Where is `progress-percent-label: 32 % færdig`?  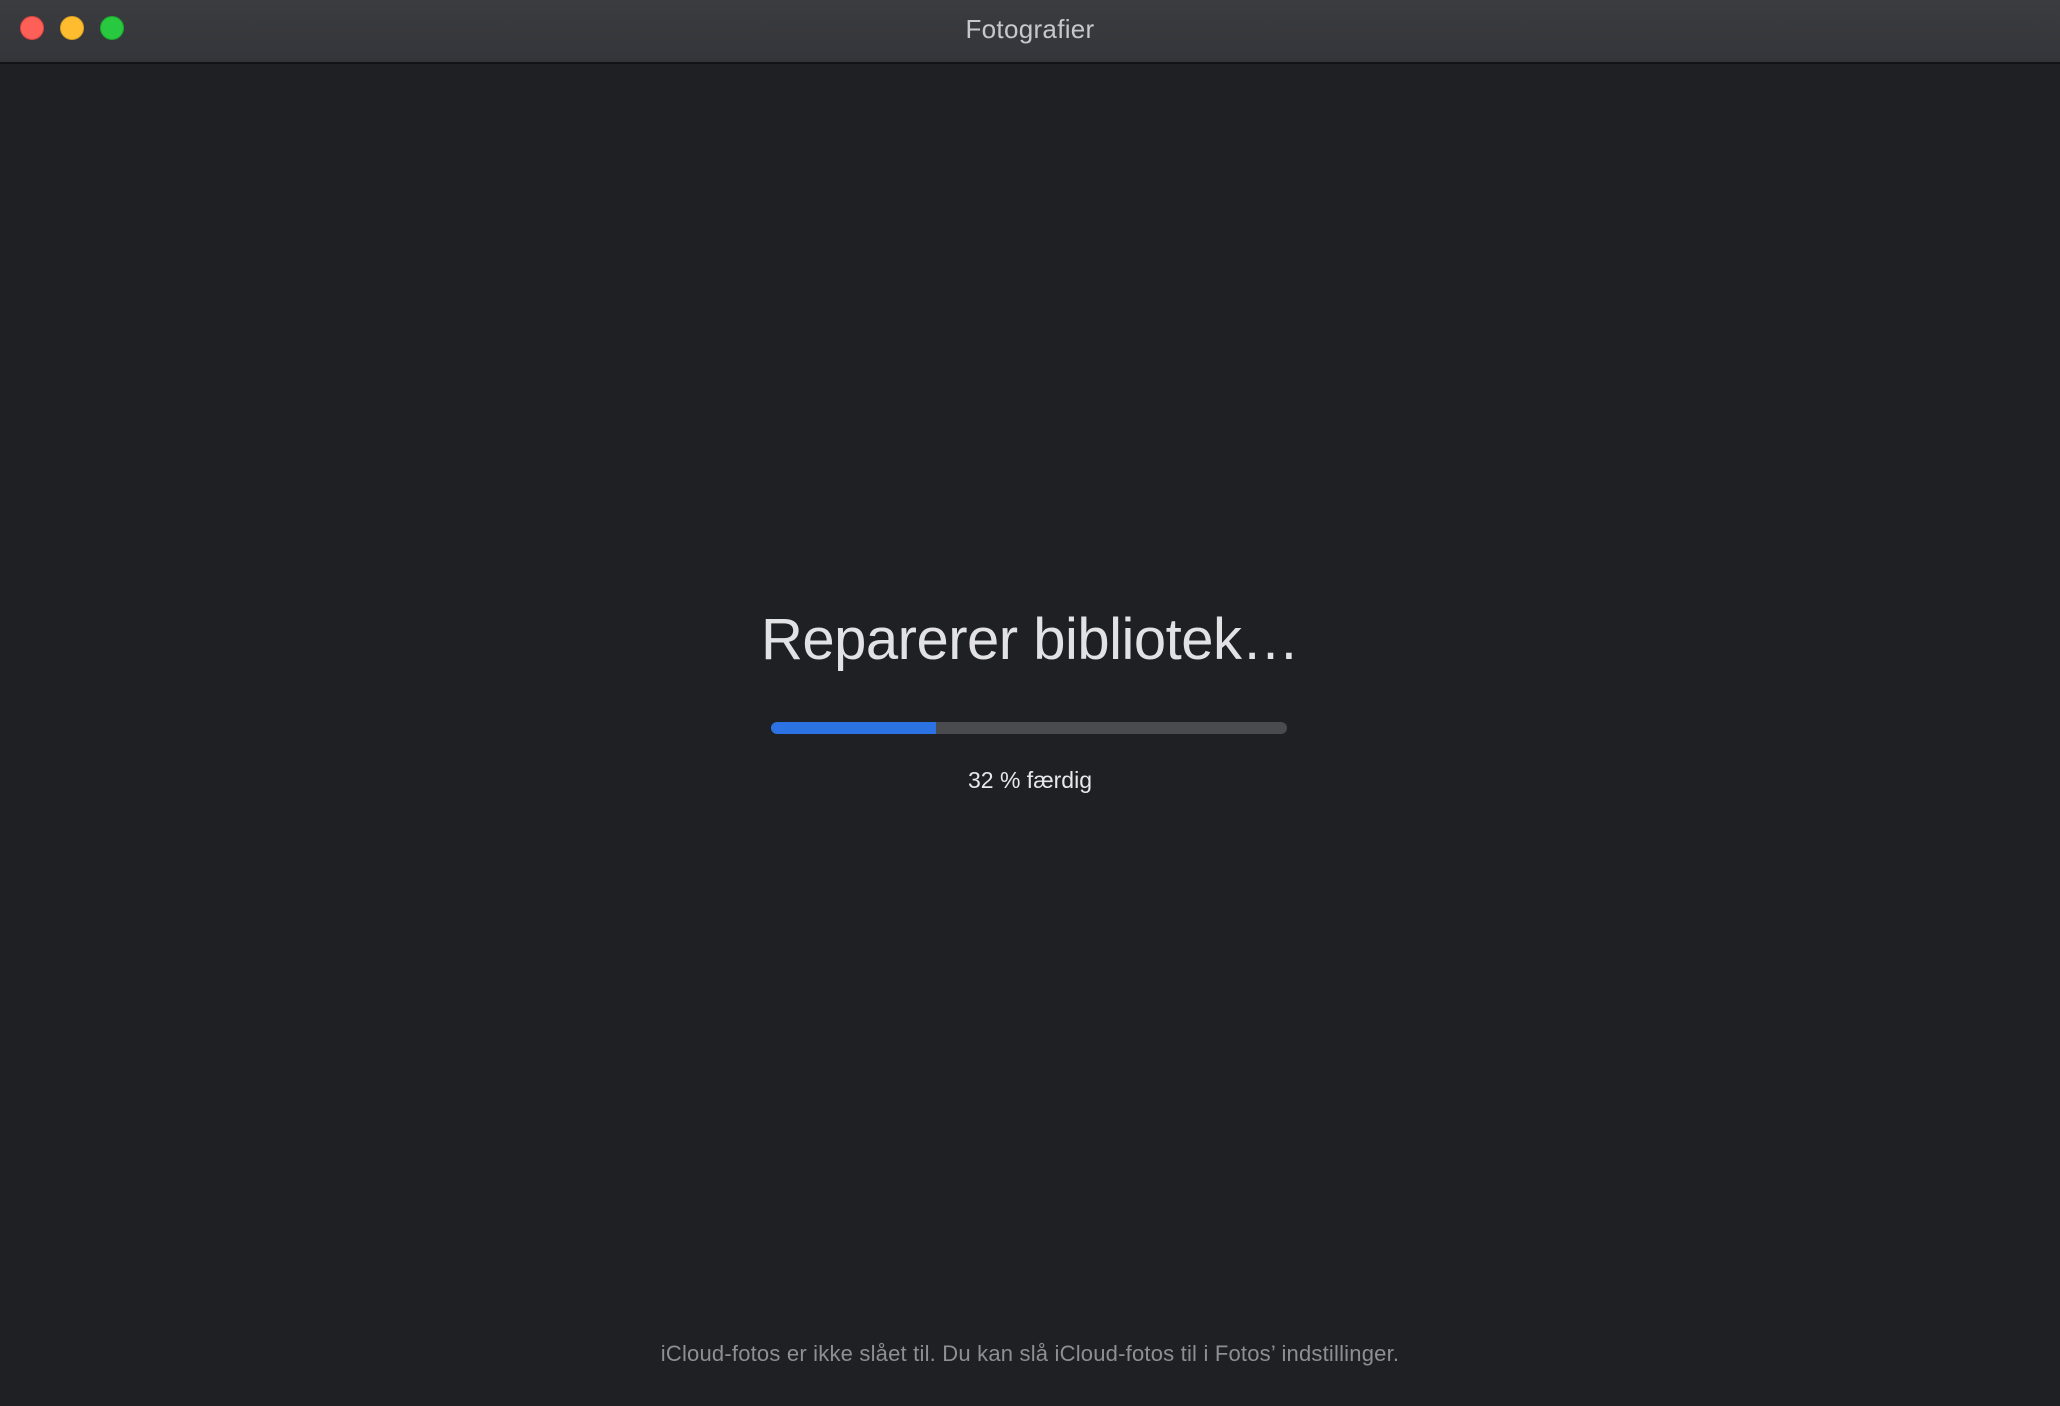
progress-percent-label: 32 % færdig is located at coordinates (1029, 780).